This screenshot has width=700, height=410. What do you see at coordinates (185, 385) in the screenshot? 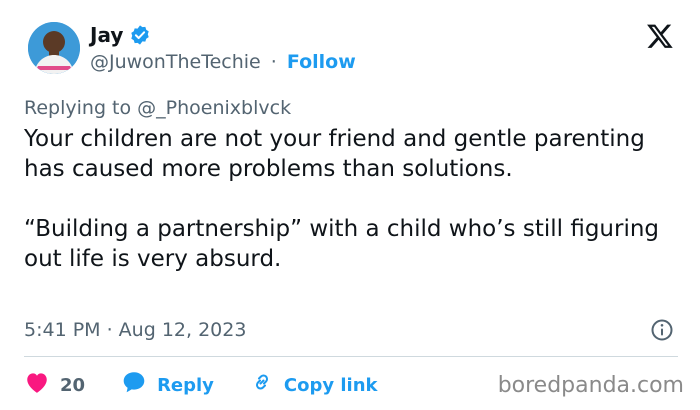
I see `reply-label: Reply` at bounding box center [185, 385].